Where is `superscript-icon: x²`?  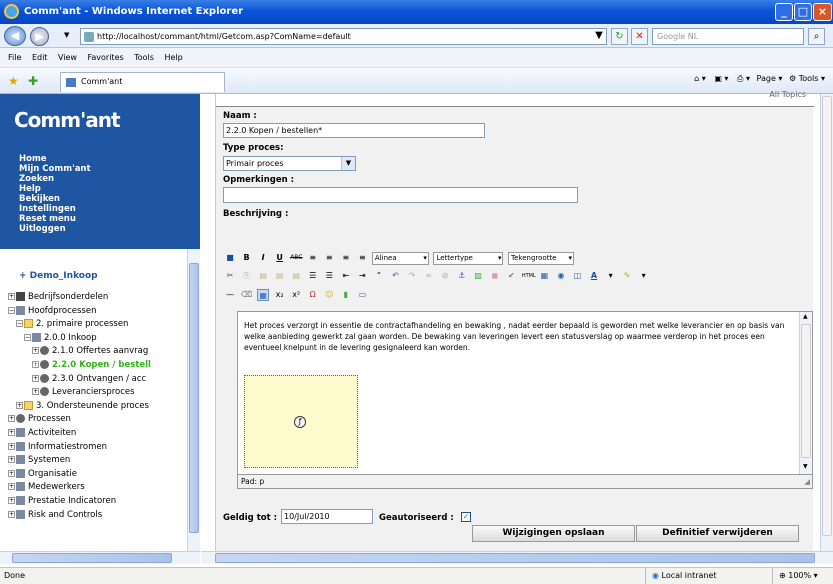 superscript-icon: x² is located at coordinates (296, 295).